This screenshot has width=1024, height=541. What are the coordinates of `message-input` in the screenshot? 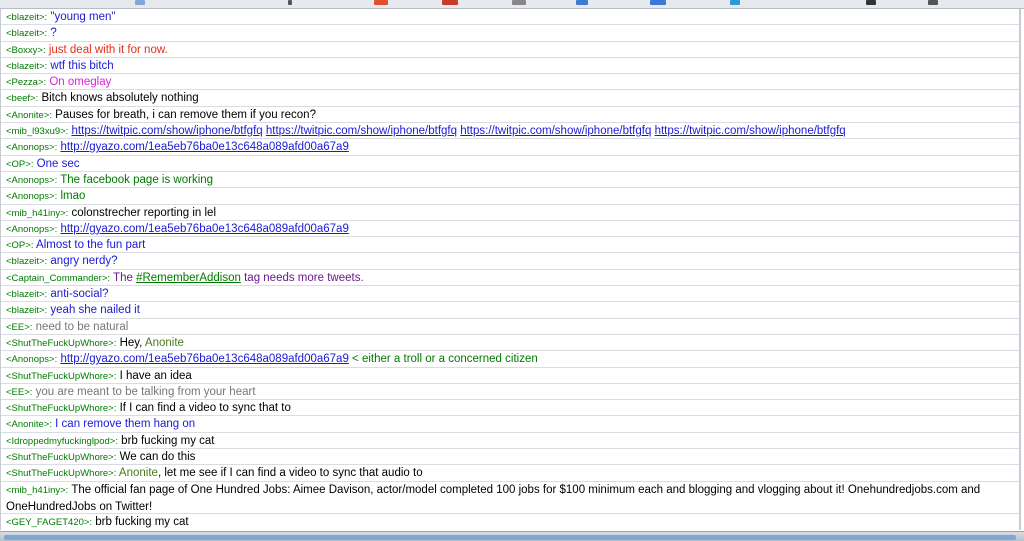 It's located at (510, 537).